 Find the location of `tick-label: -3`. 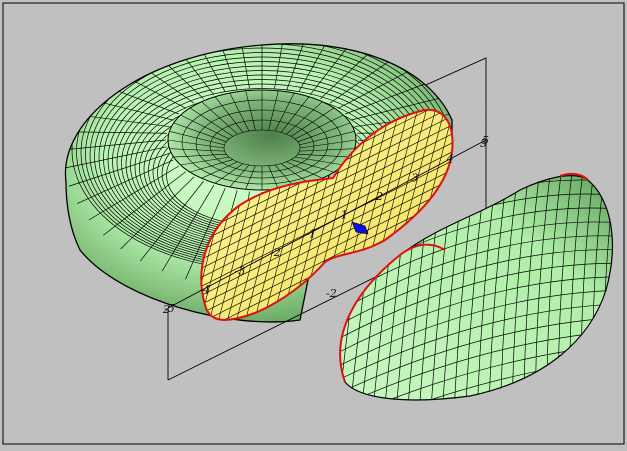

tick-label: -3 is located at coordinates (240, 271).